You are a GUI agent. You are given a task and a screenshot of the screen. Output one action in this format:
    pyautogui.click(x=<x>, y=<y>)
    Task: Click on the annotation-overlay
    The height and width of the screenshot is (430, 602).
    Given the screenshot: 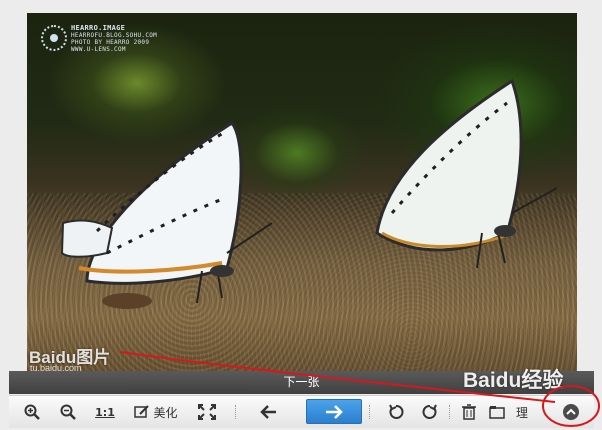 What is the action you would take?
    pyautogui.click(x=359, y=389)
    